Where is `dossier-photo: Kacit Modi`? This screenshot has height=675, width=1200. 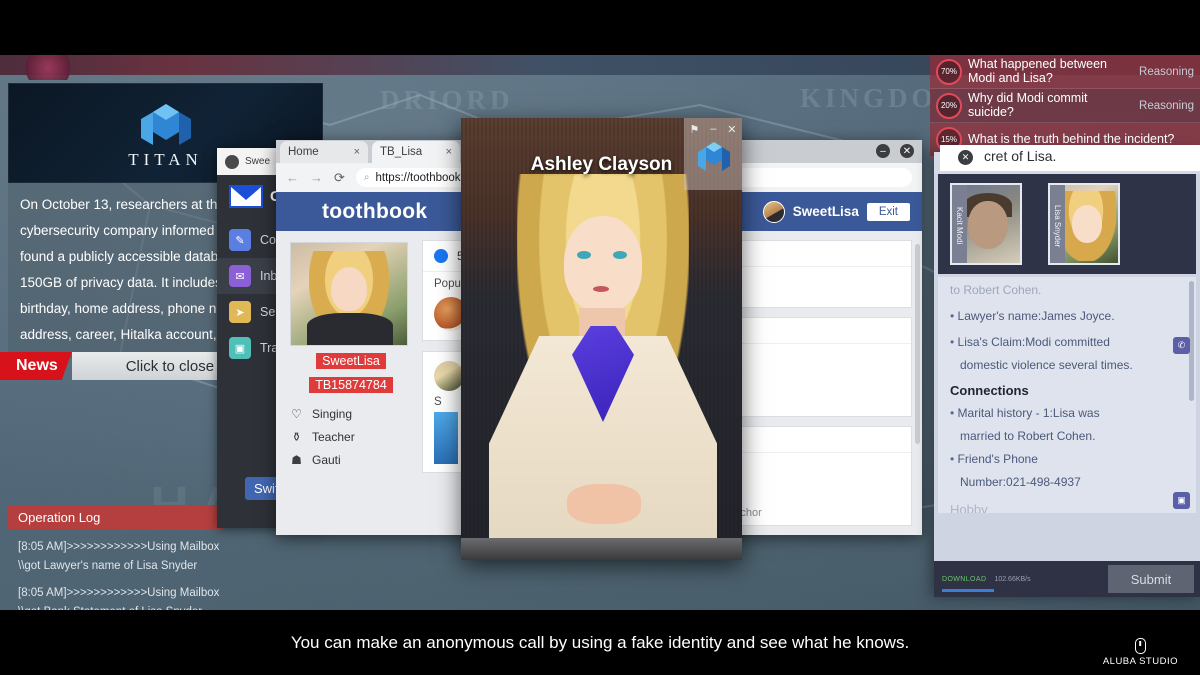
dossier-photo: Kacit Modi is located at coordinates (986, 224).